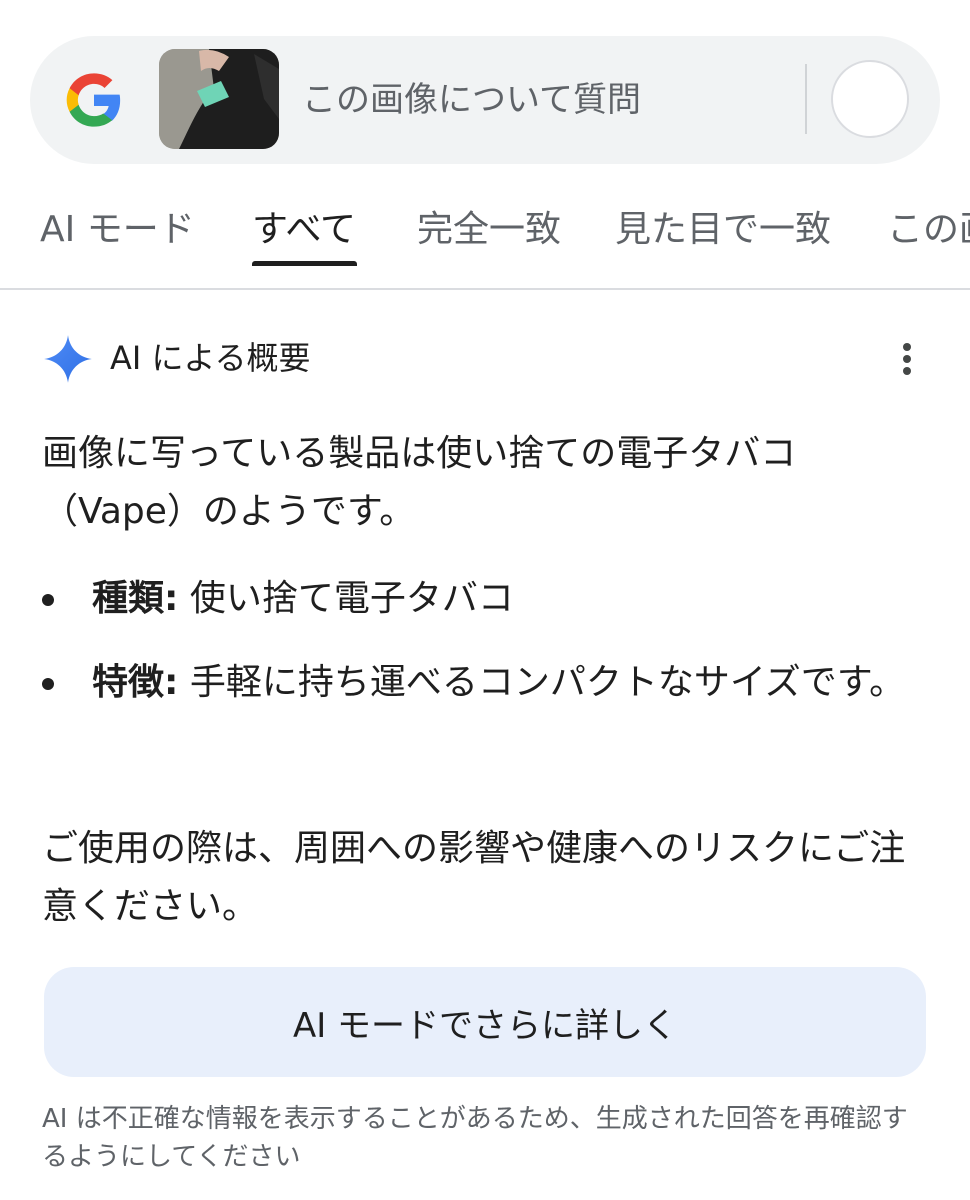 The height and width of the screenshot is (1200, 970). I want to click on ai-overview-caution: ご使用の際は、周囲への影響や健康へのリスクにご注意ください。, so click(474, 877).